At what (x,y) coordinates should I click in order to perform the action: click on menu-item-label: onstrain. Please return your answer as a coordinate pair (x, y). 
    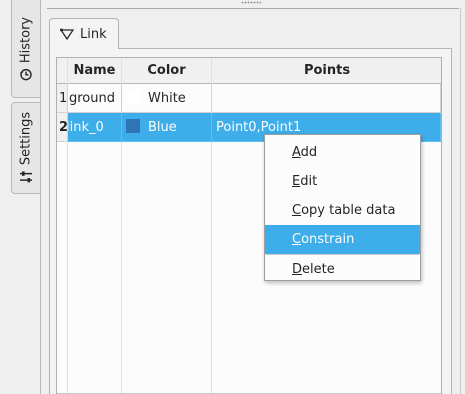
    Looking at the image, I should click on (328, 239).